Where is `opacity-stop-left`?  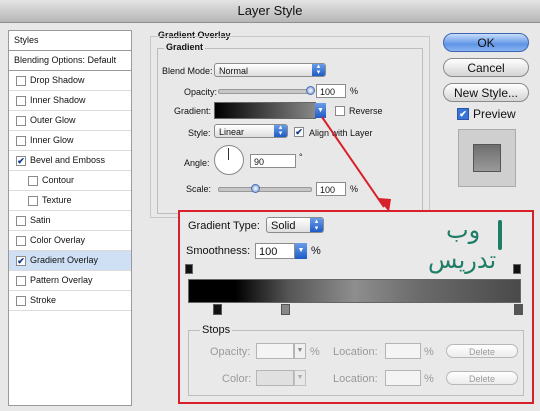 opacity-stop-left is located at coordinates (189, 269).